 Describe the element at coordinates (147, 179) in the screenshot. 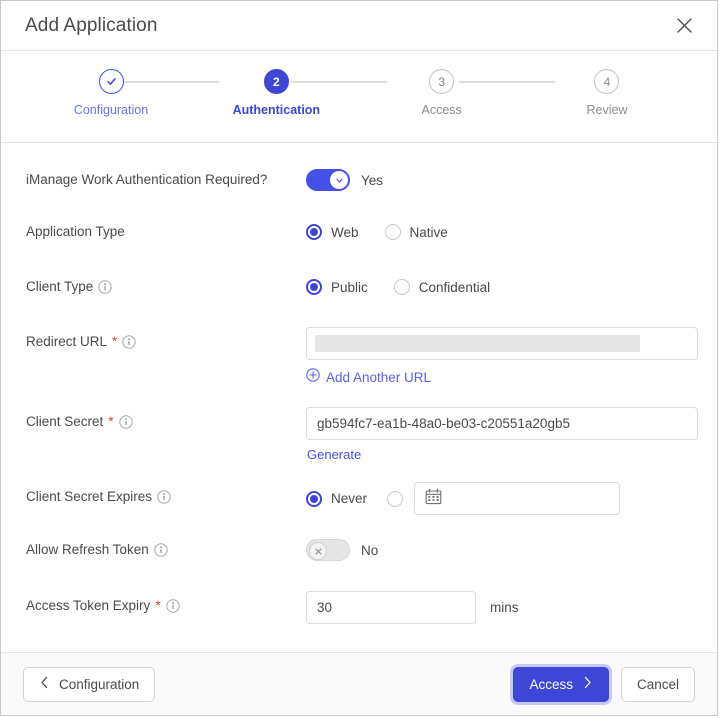

I see `imanage-auth-label: iManage Work Authentication Required?` at that location.